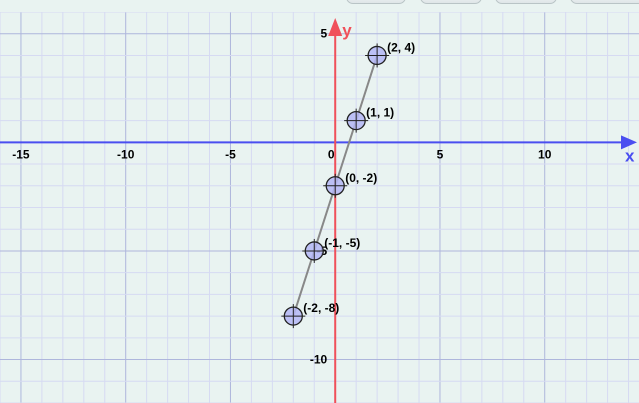  I want to click on x-tick-label: 10, so click(545, 154).